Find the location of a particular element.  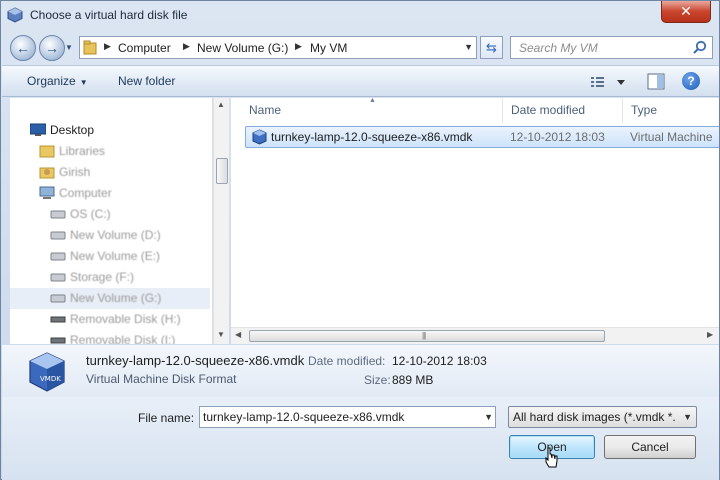

nav-pane-scrollbar: ▲ ▼ is located at coordinates (221, 221).